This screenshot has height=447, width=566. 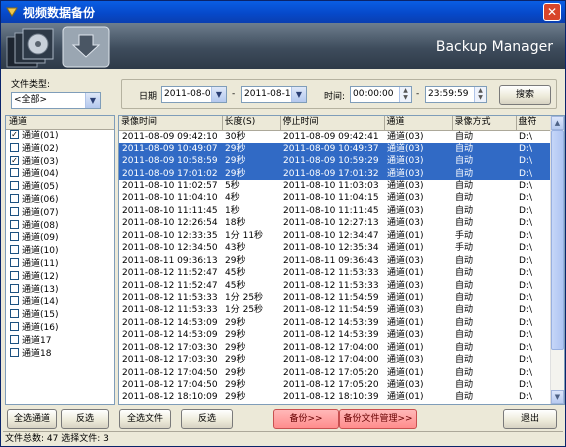 What do you see at coordinates (60, 251) in the screenshot?
I see `channel-item: 通道(10)` at bounding box center [60, 251].